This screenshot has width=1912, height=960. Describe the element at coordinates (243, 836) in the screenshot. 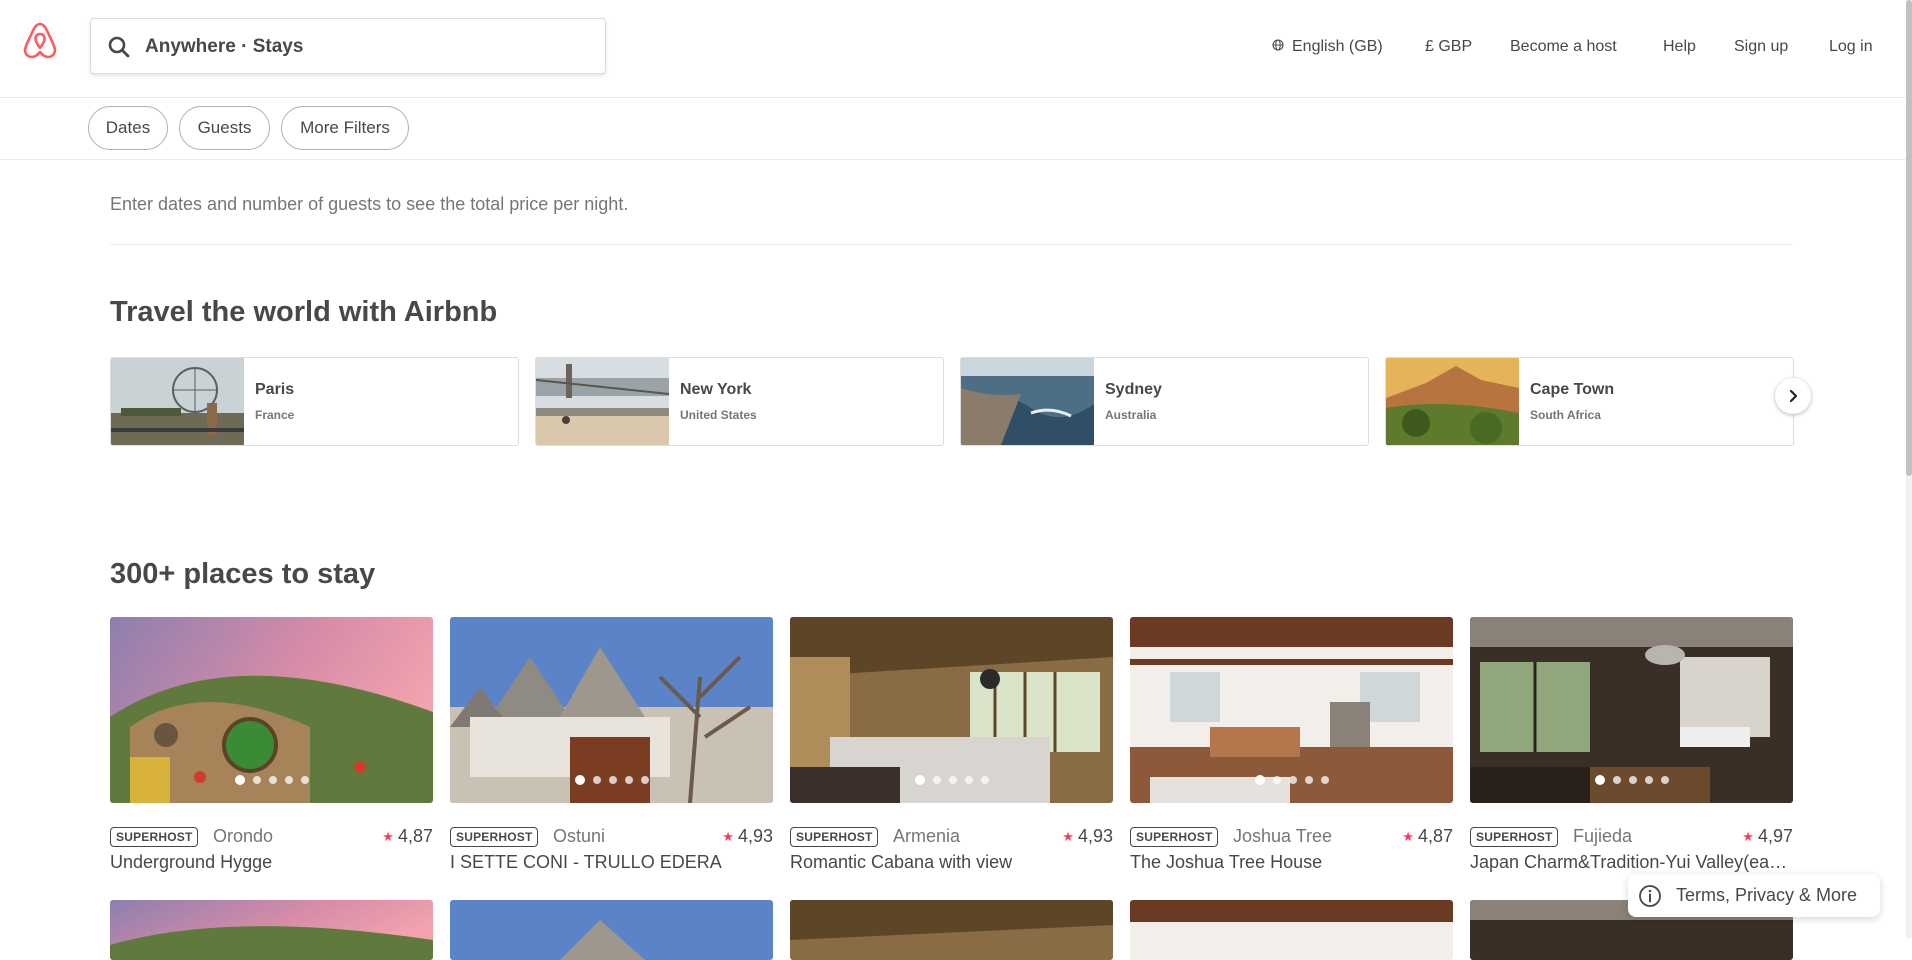

I see `listing-location: Orondo` at that location.